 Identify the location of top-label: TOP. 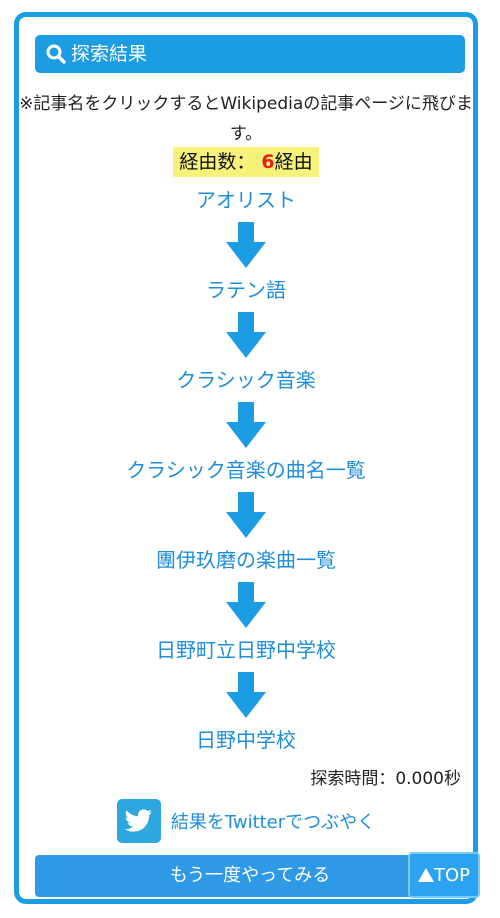
(452, 875).